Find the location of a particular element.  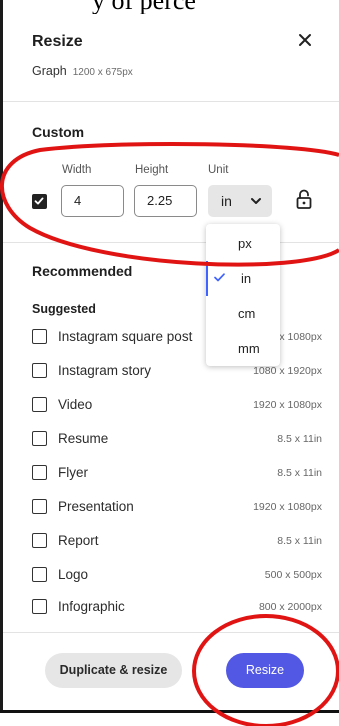

panel-left-border is located at coordinates (1, 356).